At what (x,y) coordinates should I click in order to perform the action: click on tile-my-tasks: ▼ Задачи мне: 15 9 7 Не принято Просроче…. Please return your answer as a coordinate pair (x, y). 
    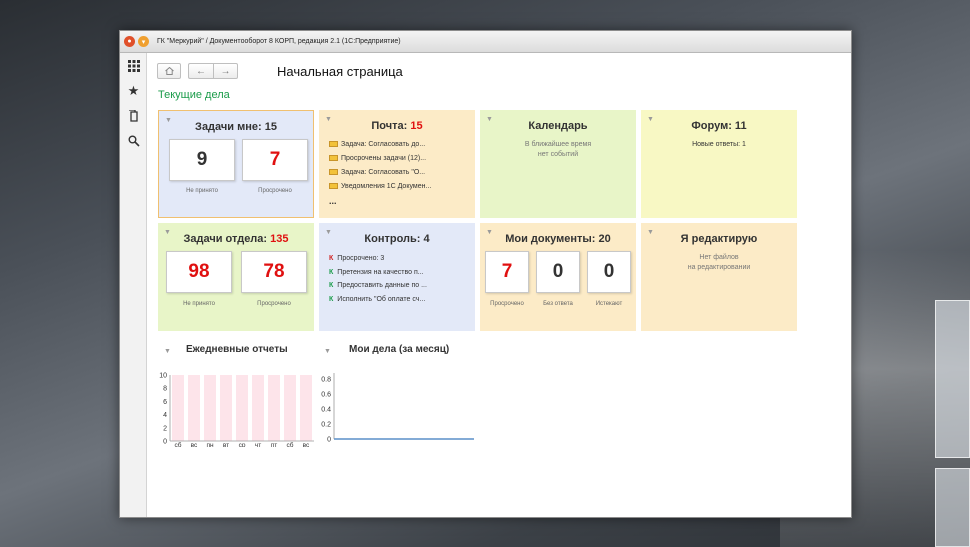
    Looking at the image, I should click on (236, 164).